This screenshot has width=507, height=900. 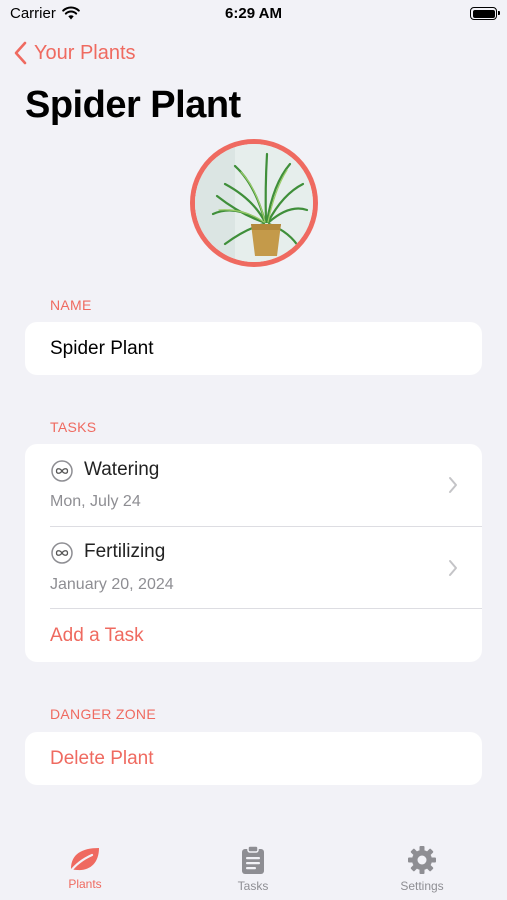 What do you see at coordinates (85, 52) in the screenshot?
I see `back-button-label: Your Plants` at bounding box center [85, 52].